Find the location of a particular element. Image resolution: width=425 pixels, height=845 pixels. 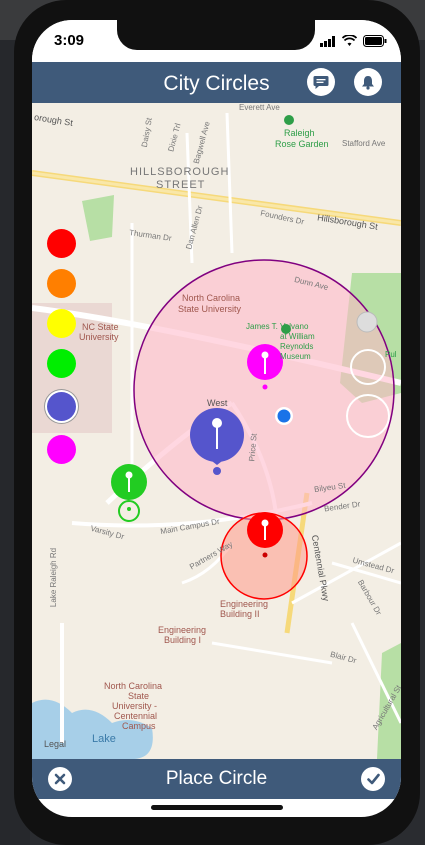

map-label-centennial-5: Campus is located at coordinates (139, 726).